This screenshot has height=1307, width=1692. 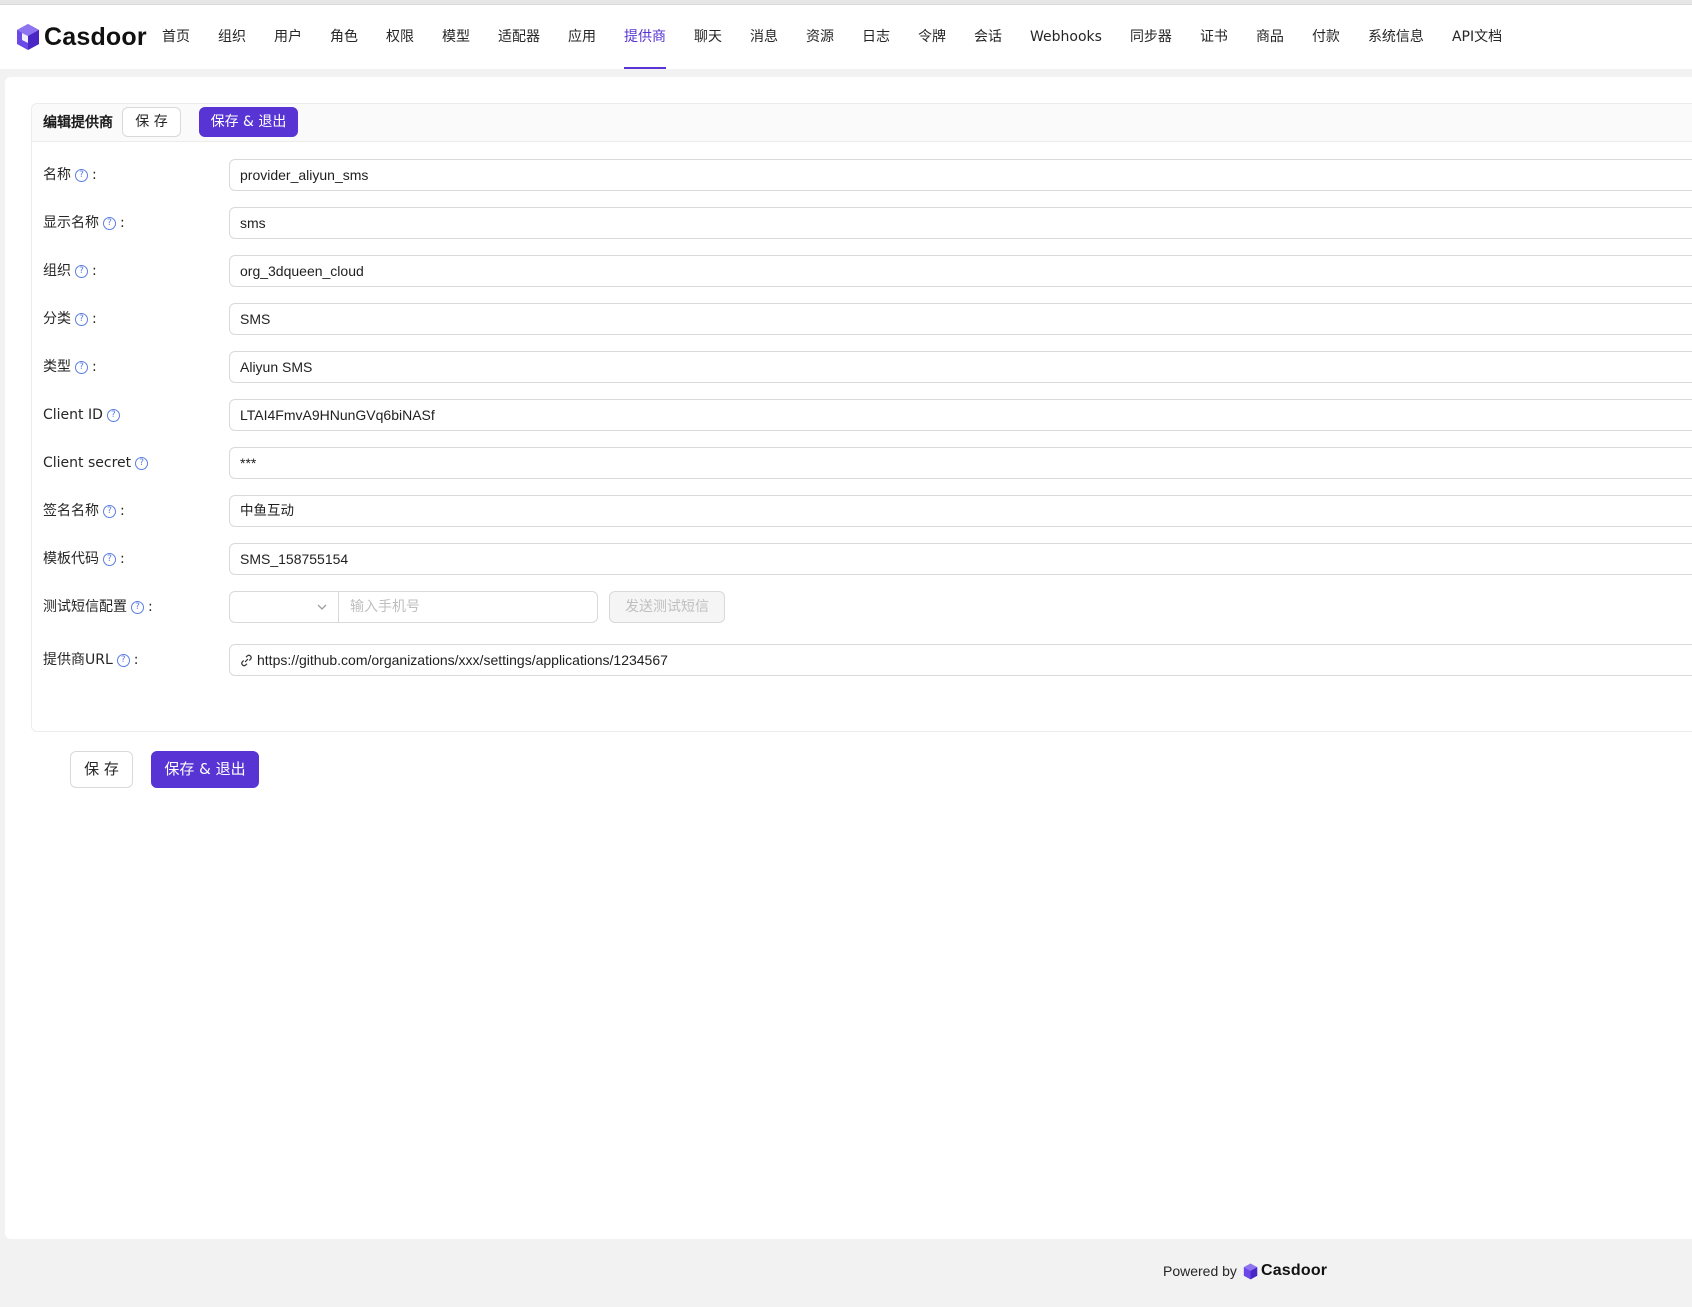 I want to click on nav-item-organizations: 组织, so click(x=232, y=37).